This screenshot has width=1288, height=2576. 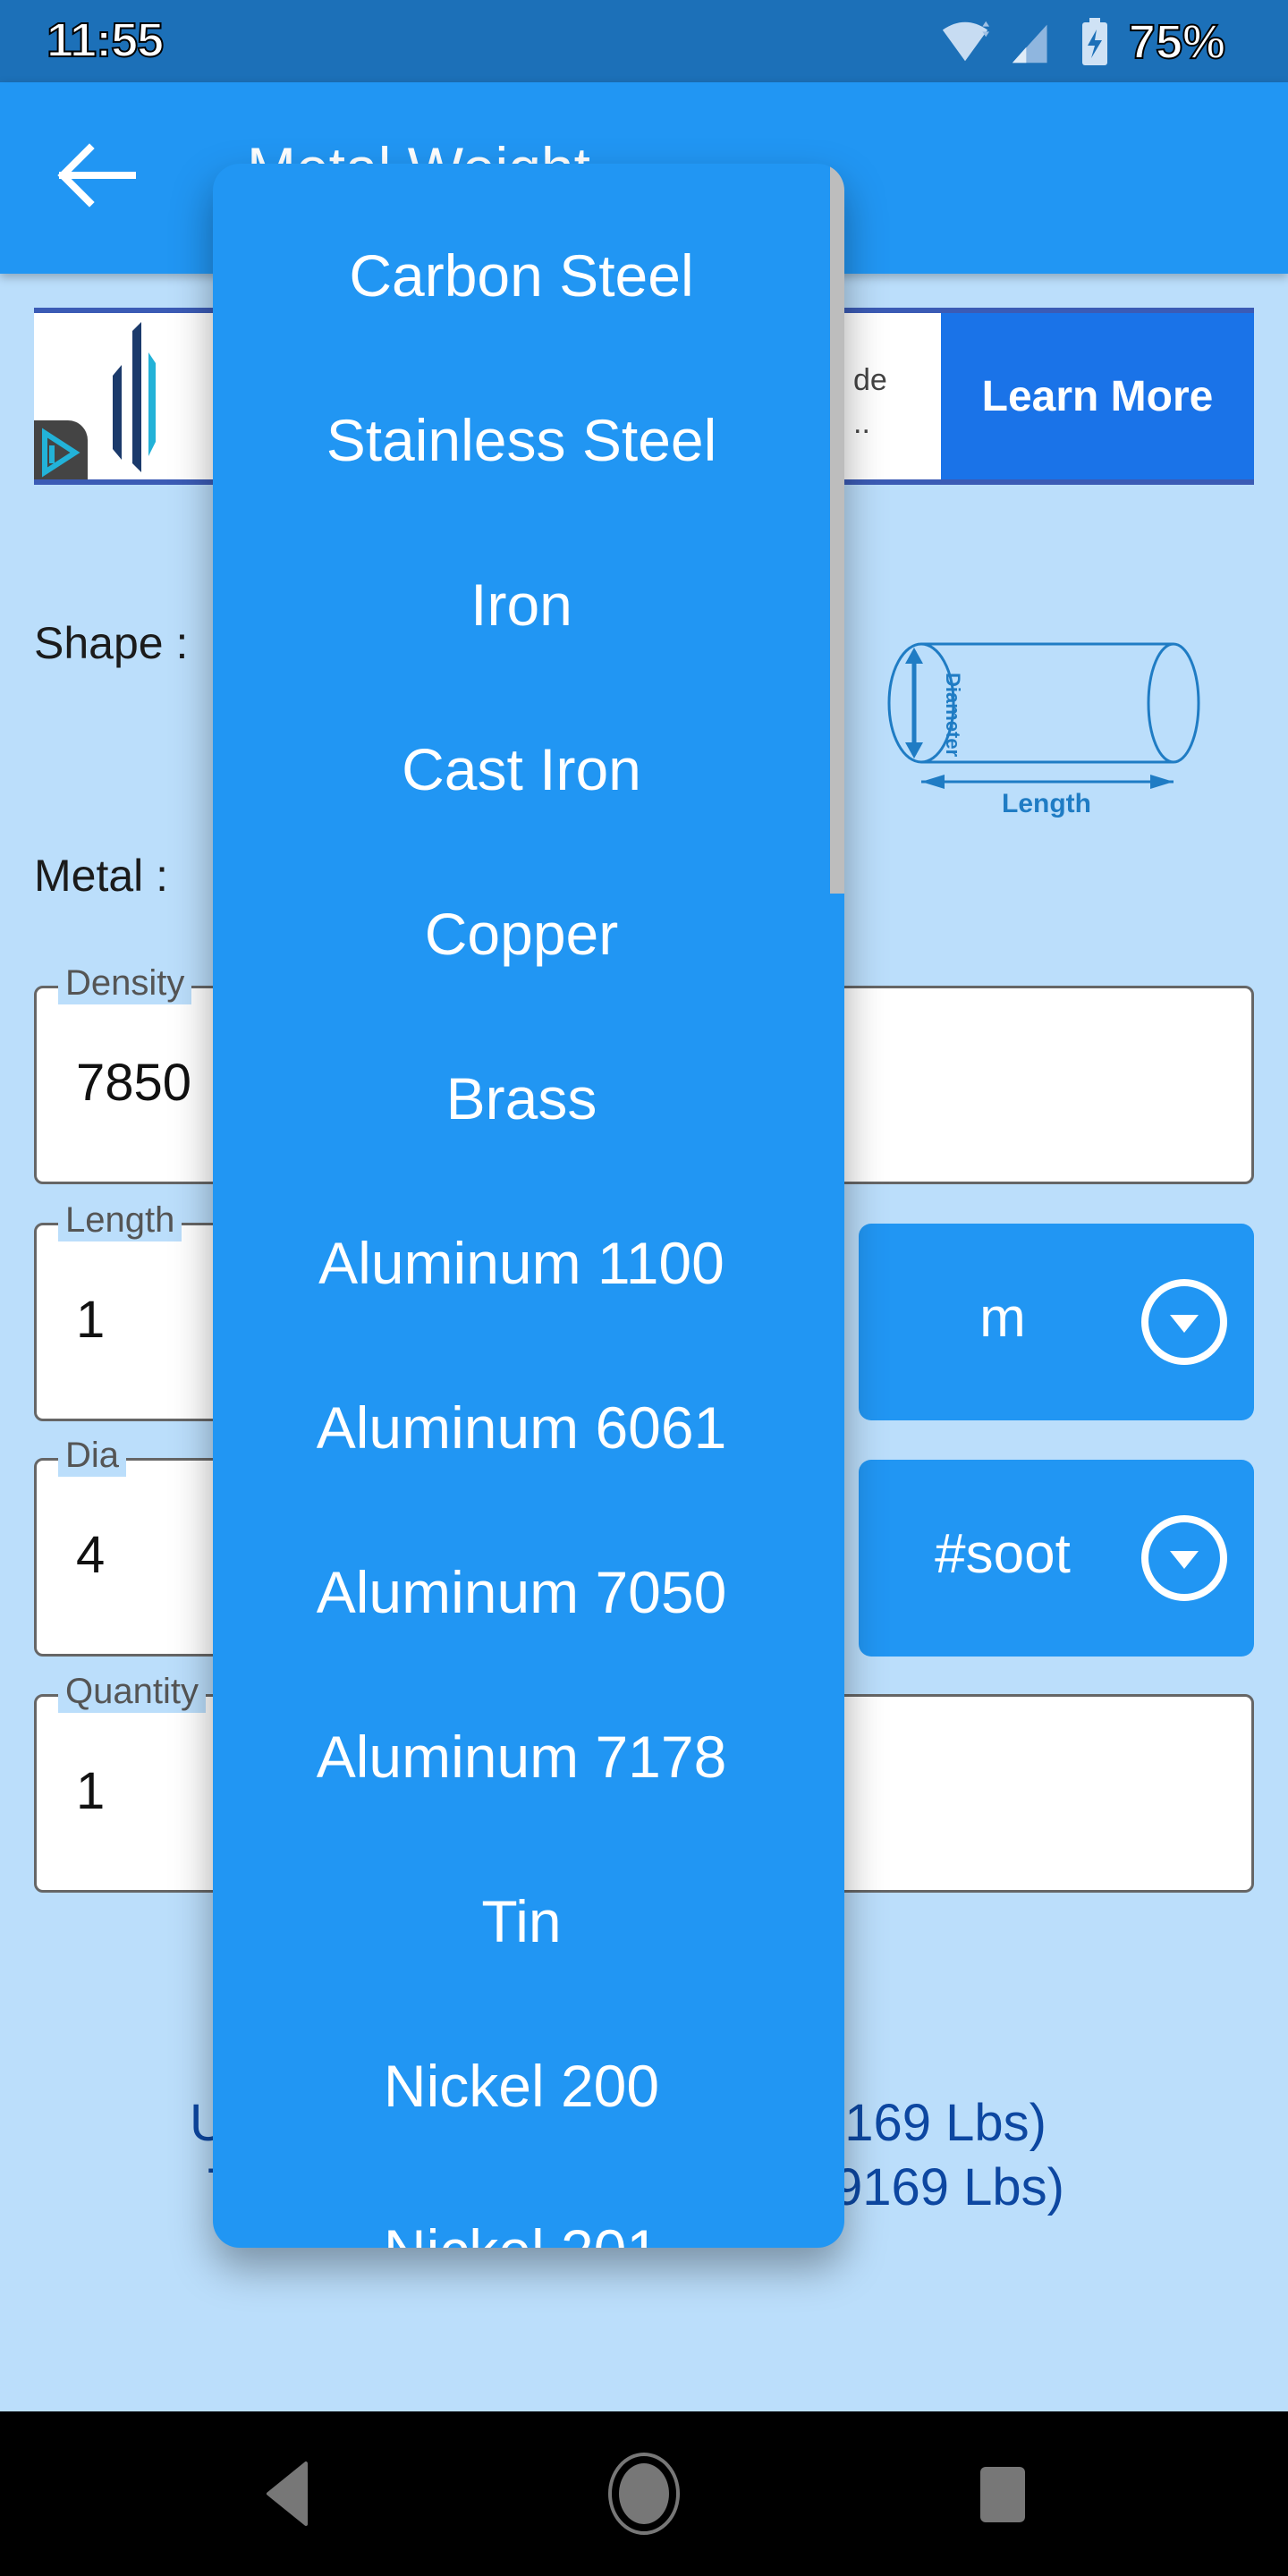 What do you see at coordinates (132, 1691) in the screenshot?
I see `quantity-label: Quantity` at bounding box center [132, 1691].